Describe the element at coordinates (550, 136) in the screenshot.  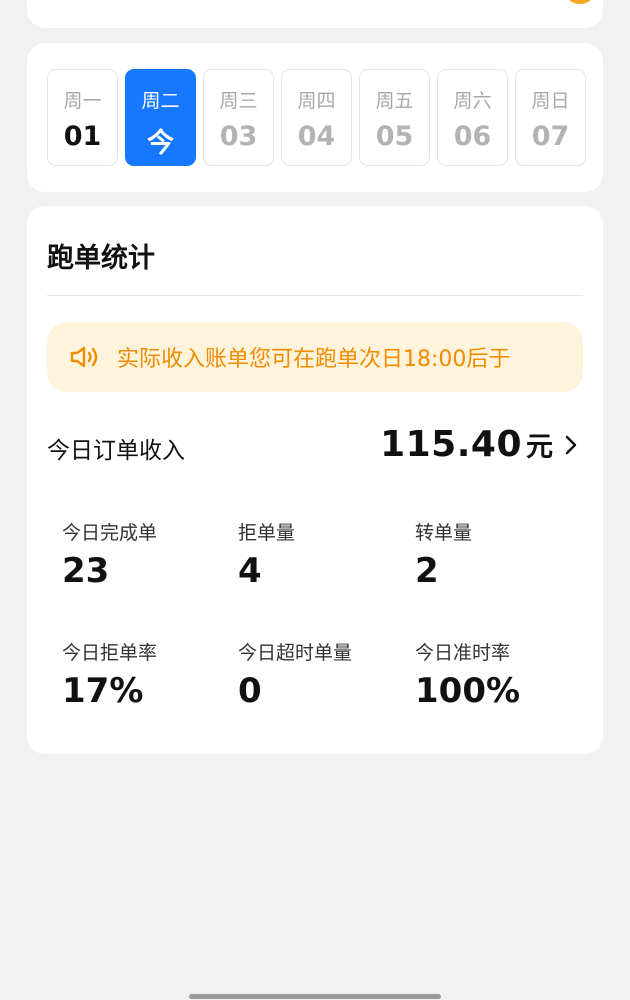
I see `day-date: 07` at that location.